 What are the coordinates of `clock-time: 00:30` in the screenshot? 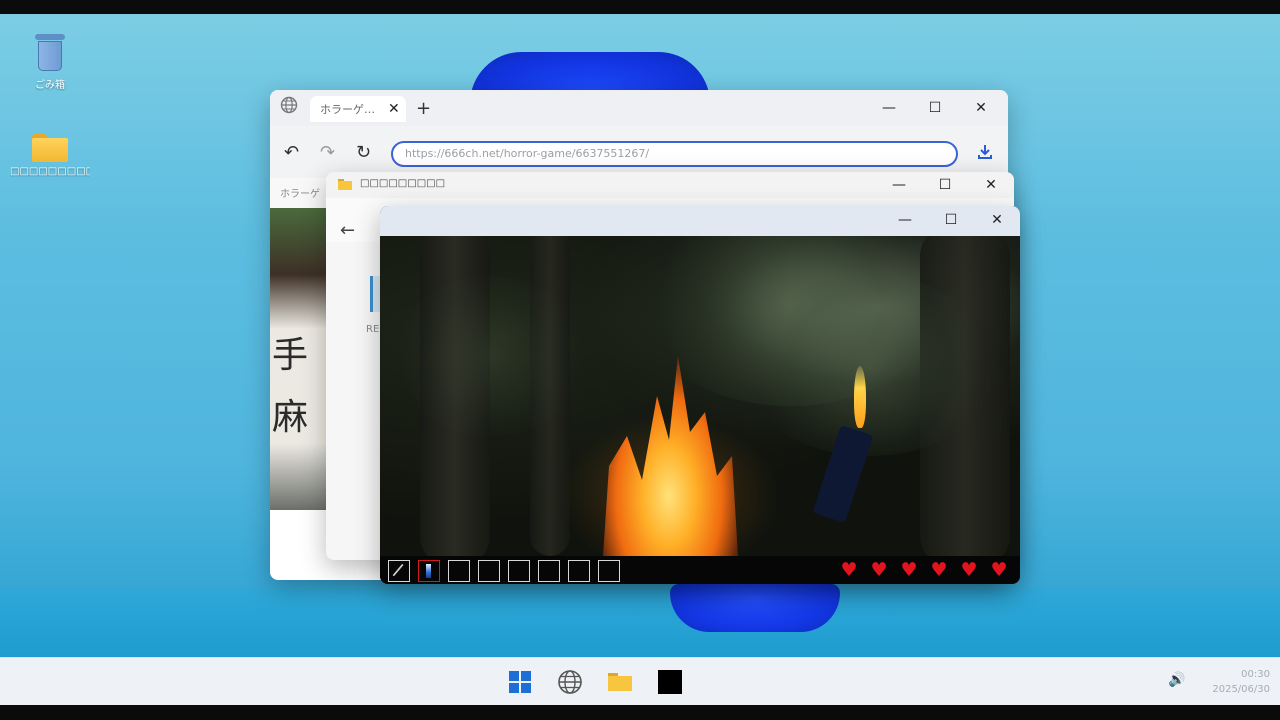 It's located at (1241, 674).